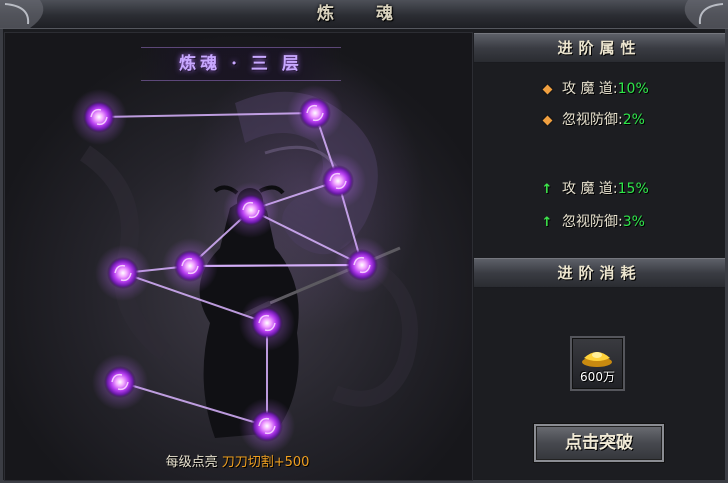  What do you see at coordinates (592, 120) in the screenshot?
I see `current-stat-ignore-defense: 忽视防御:2%` at bounding box center [592, 120].